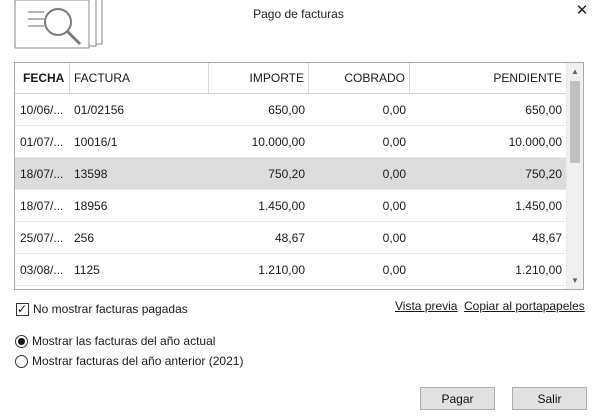 The image size is (597, 417). What do you see at coordinates (278, 141) in the screenshot?
I see `cell-importe: 10.000,00` at bounding box center [278, 141].